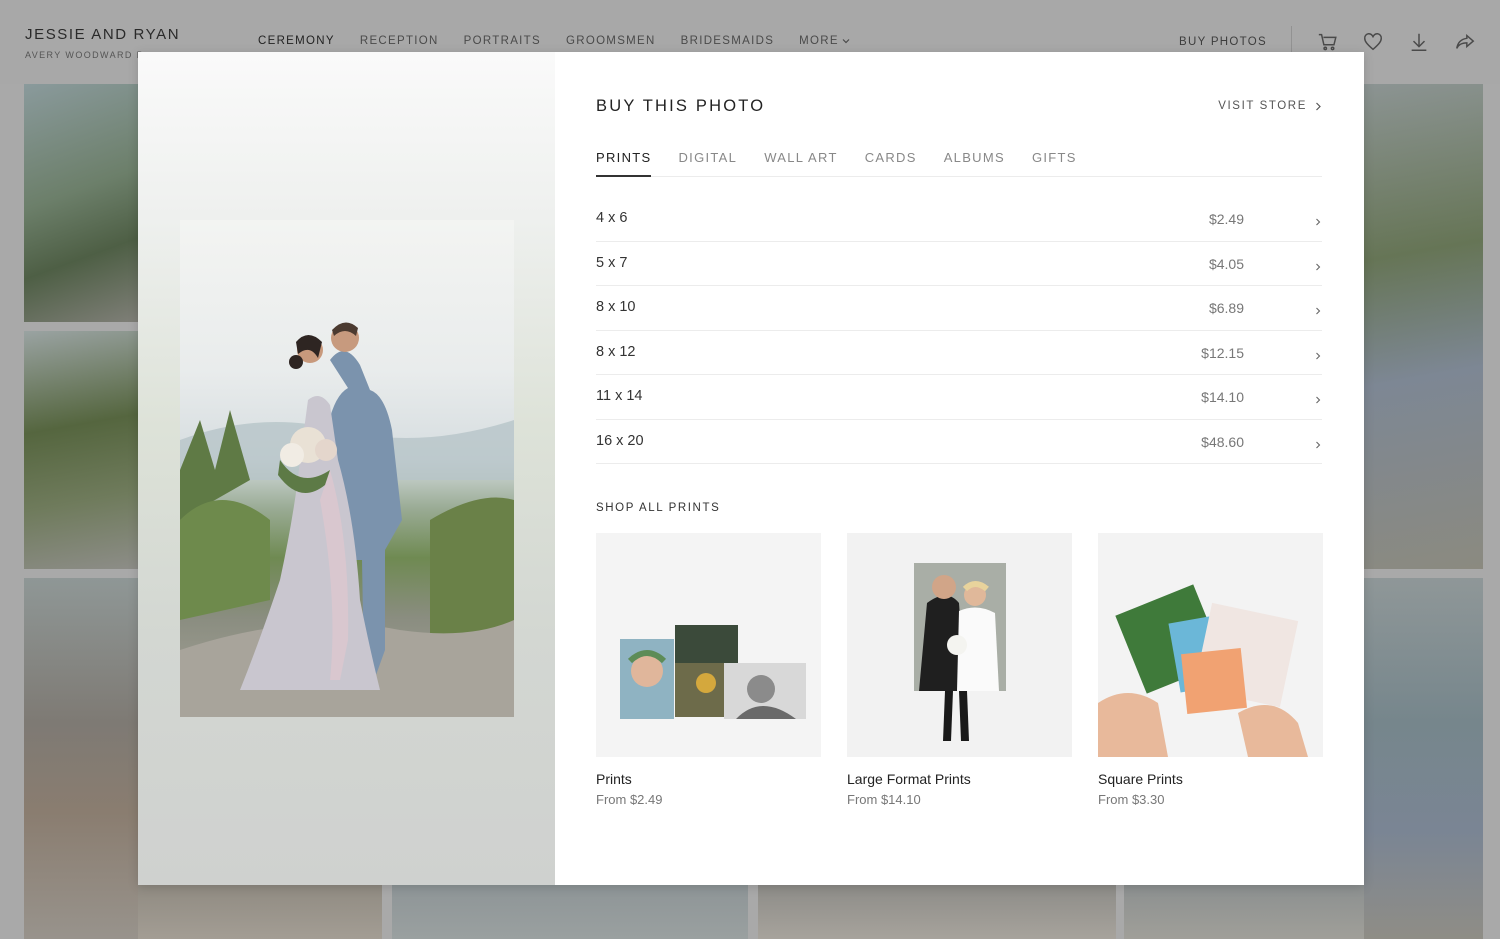 The image size is (1500, 939). Describe the element at coordinates (801, 163) in the screenshot. I see `tab-wall-art: WALL ART` at that location.